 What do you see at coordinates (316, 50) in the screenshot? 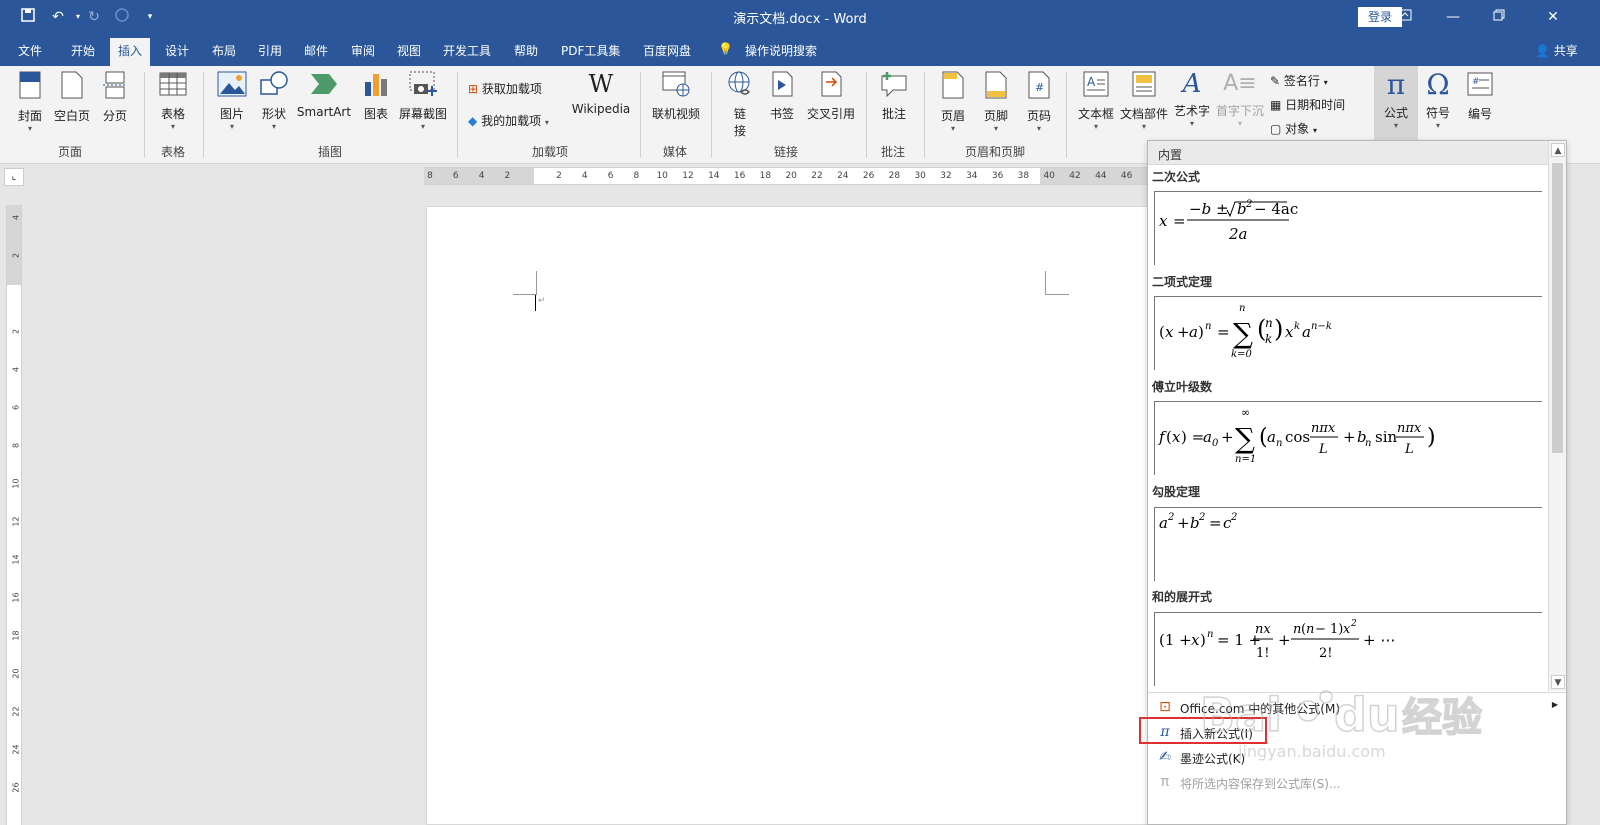
I see `tab-mailings: 邮件` at bounding box center [316, 50].